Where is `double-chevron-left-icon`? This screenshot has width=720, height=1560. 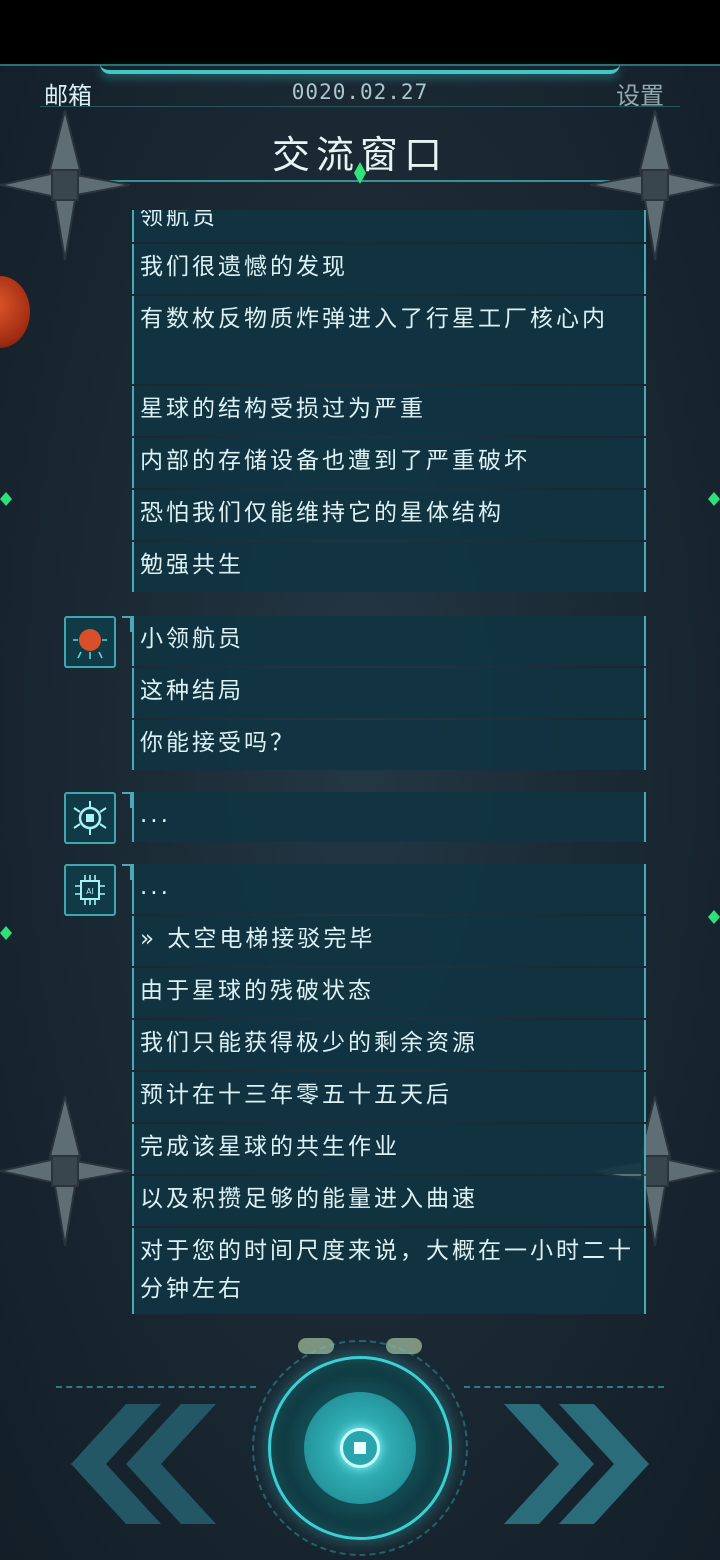
double-chevron-left-icon is located at coordinates (143, 1464).